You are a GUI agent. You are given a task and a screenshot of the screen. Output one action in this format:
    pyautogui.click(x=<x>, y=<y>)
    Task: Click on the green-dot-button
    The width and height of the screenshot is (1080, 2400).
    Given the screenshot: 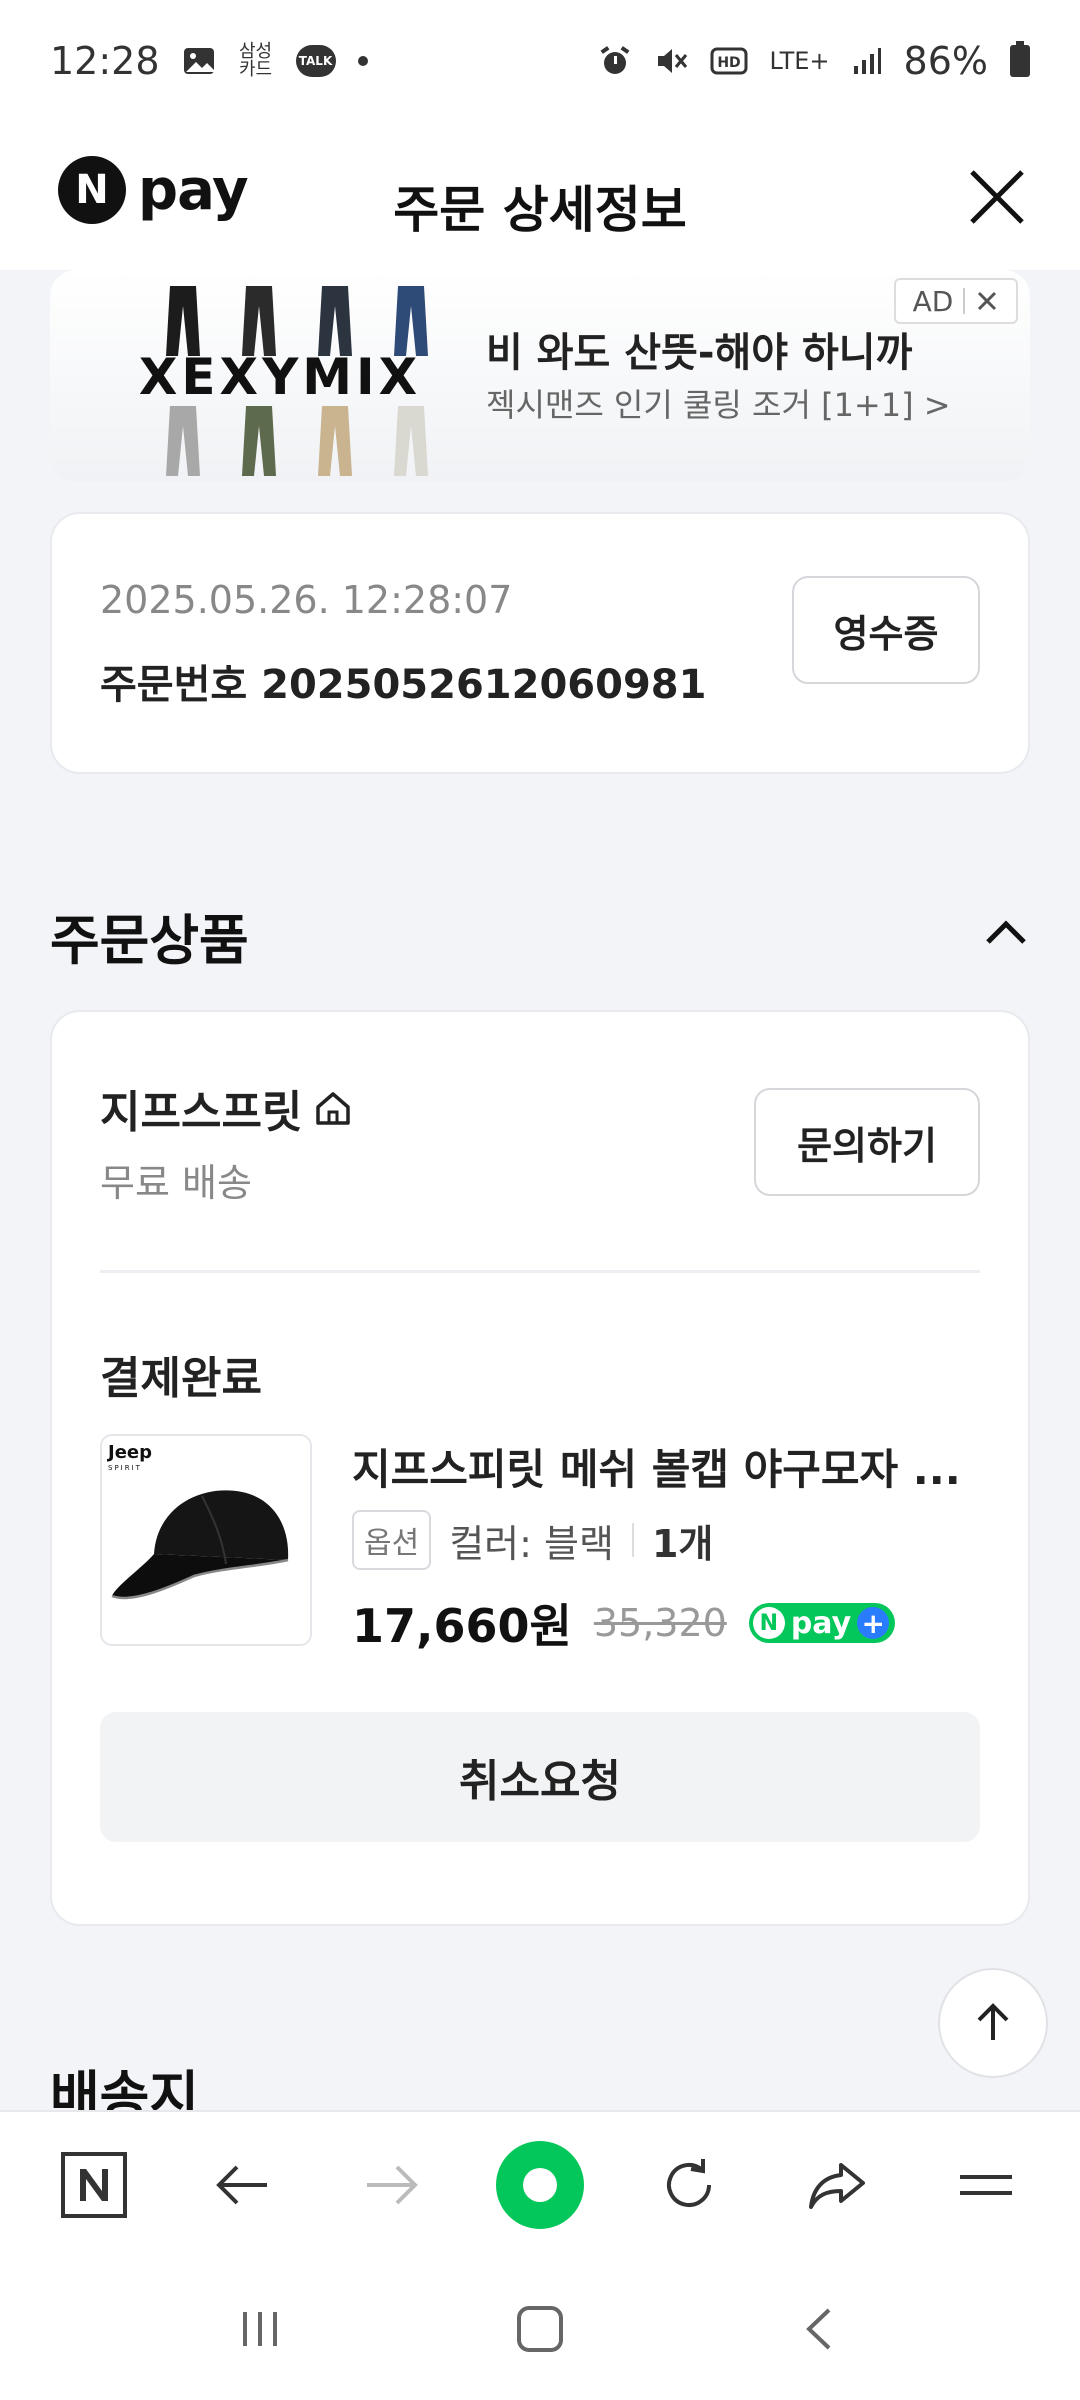 What is the action you would take?
    pyautogui.click(x=540, y=2185)
    